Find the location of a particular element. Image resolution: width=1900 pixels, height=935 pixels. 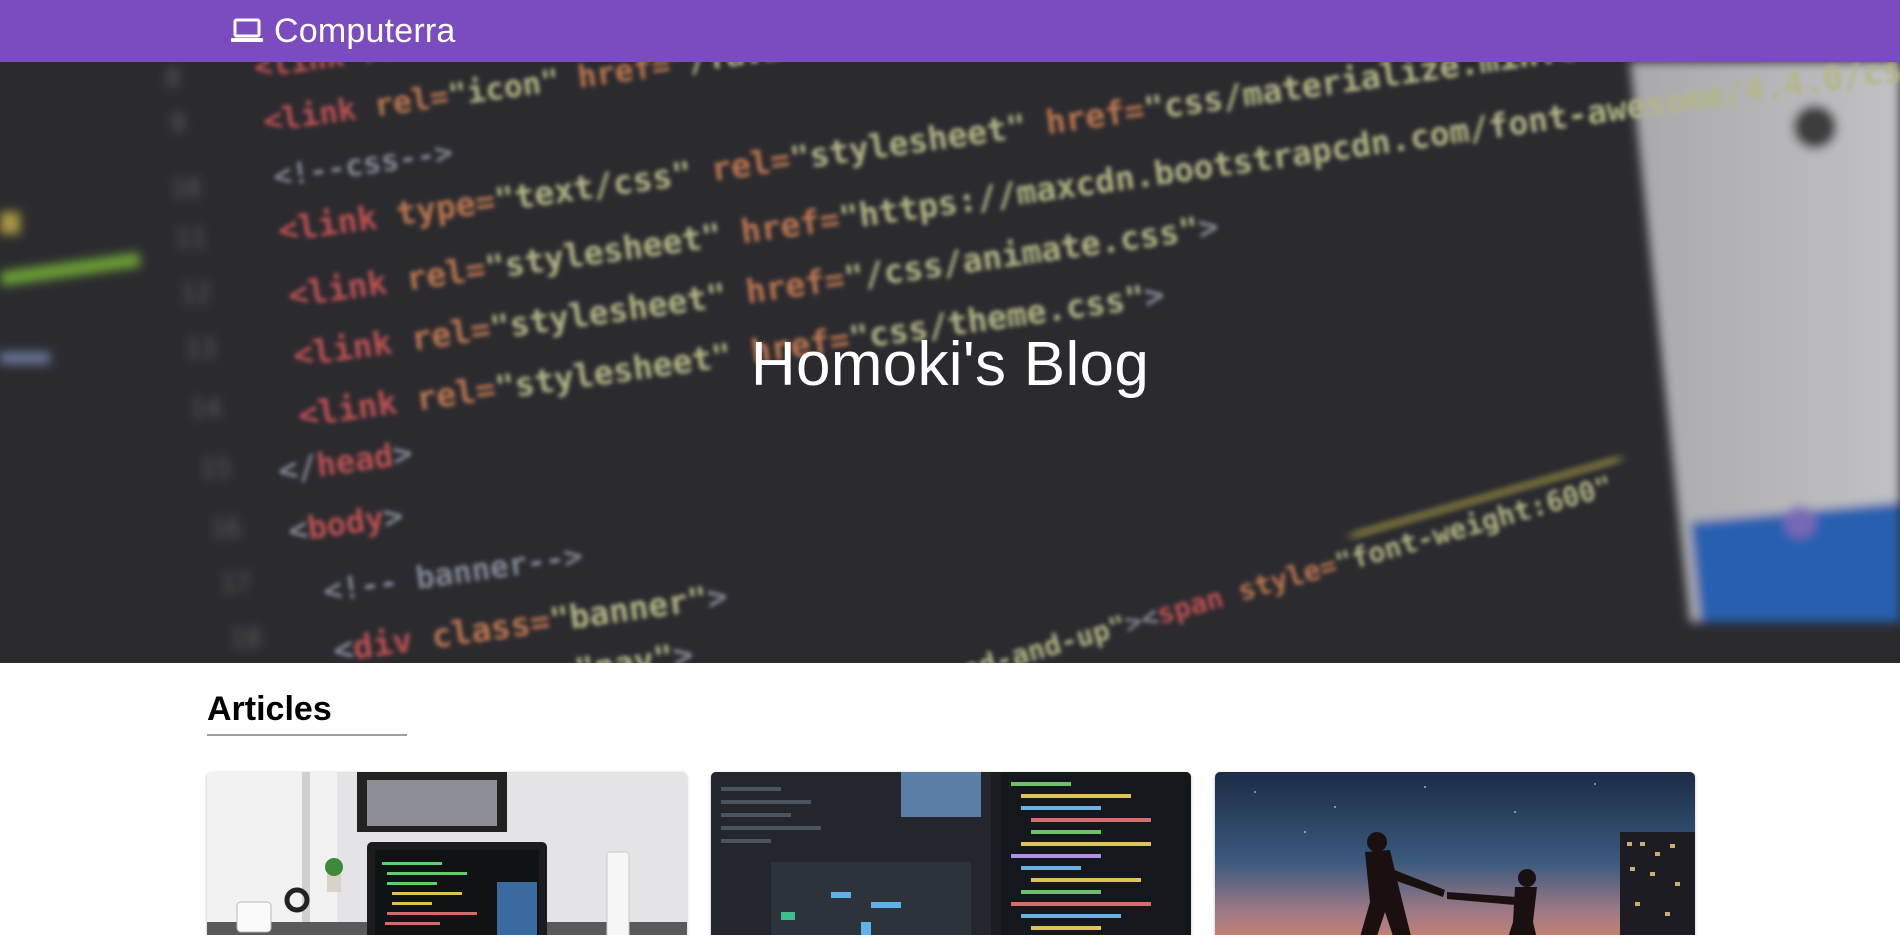

brand-name: Computerra is located at coordinates (365, 30).